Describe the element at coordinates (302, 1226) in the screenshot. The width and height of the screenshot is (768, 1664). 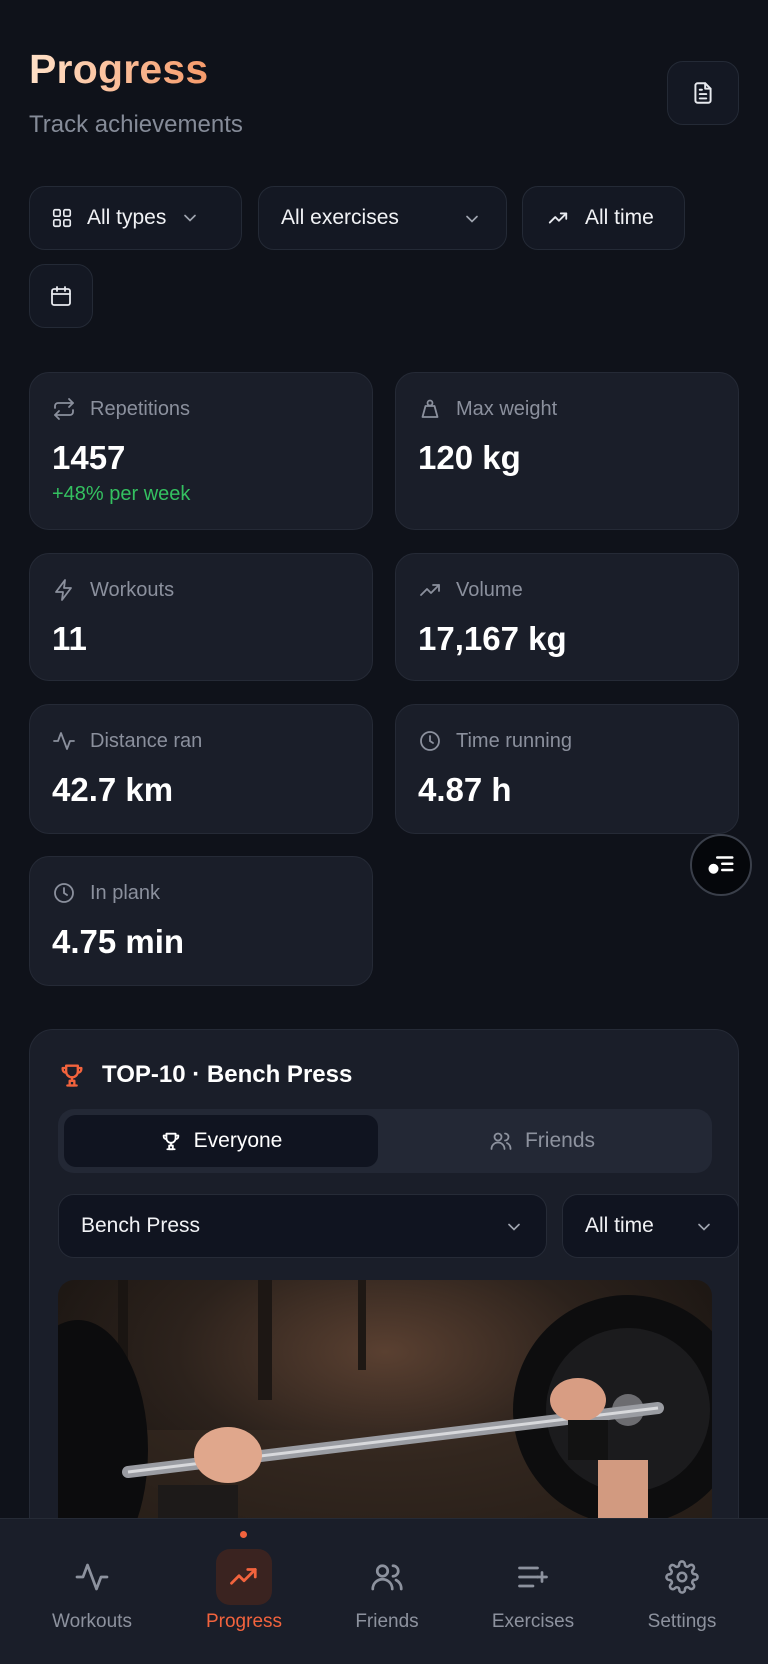
I see `exercise-select: Bench Press` at that location.